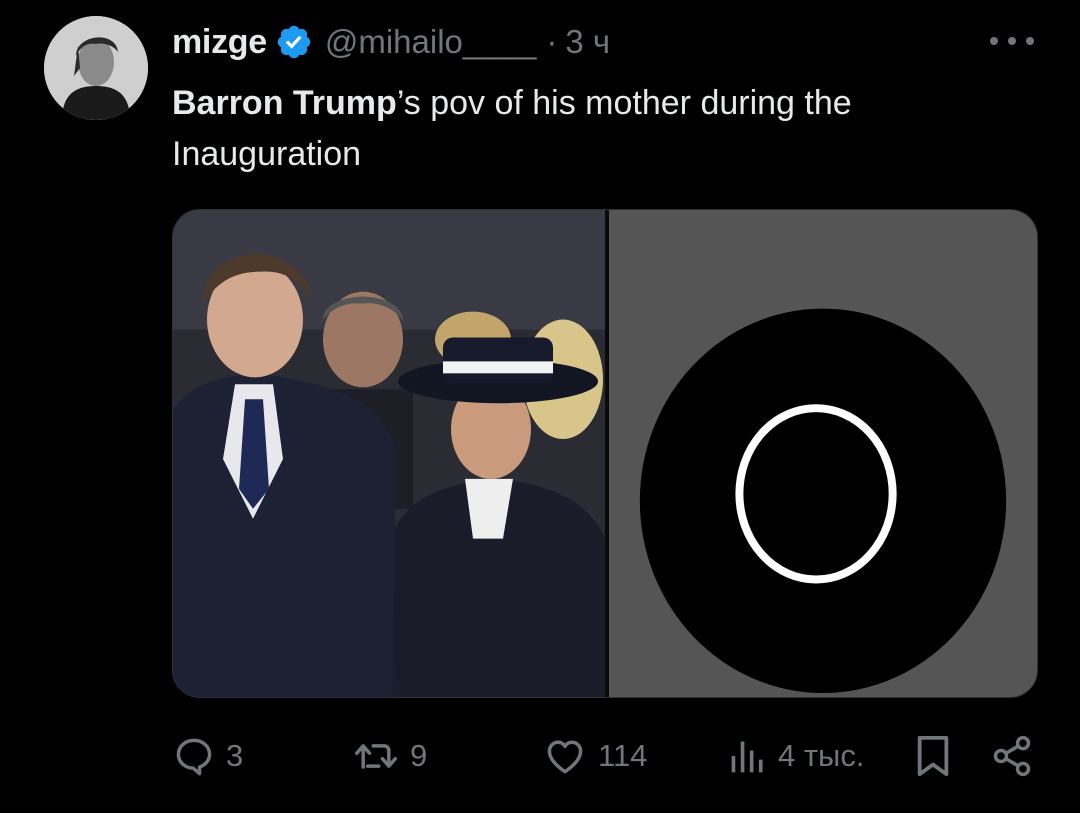  Describe the element at coordinates (430, 42) in the screenshot. I see `author-handle: @mihailo____` at that location.